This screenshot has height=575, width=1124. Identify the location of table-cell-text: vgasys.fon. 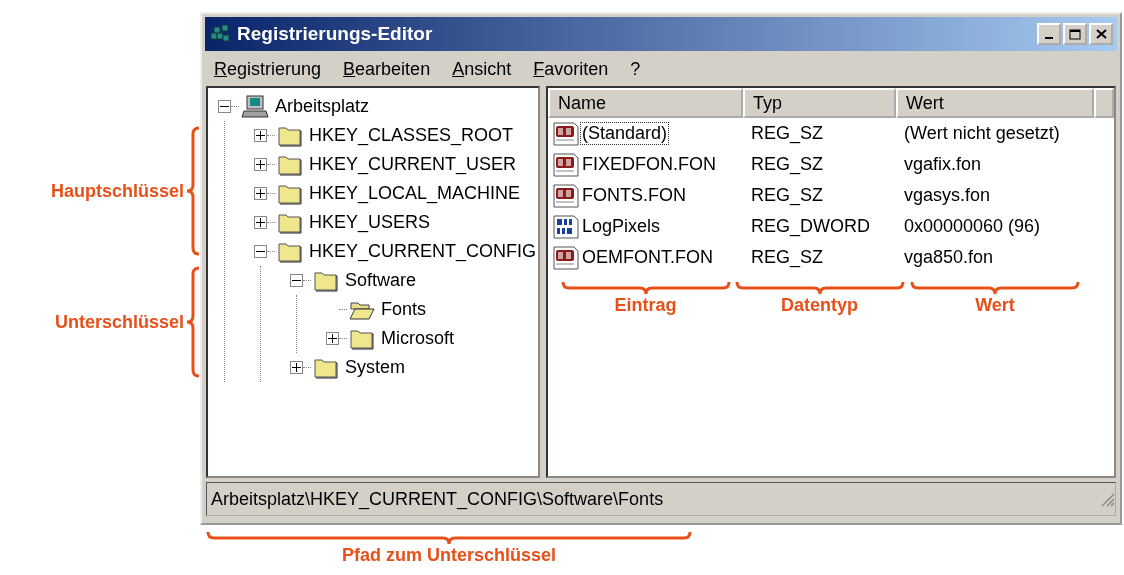
(947, 195).